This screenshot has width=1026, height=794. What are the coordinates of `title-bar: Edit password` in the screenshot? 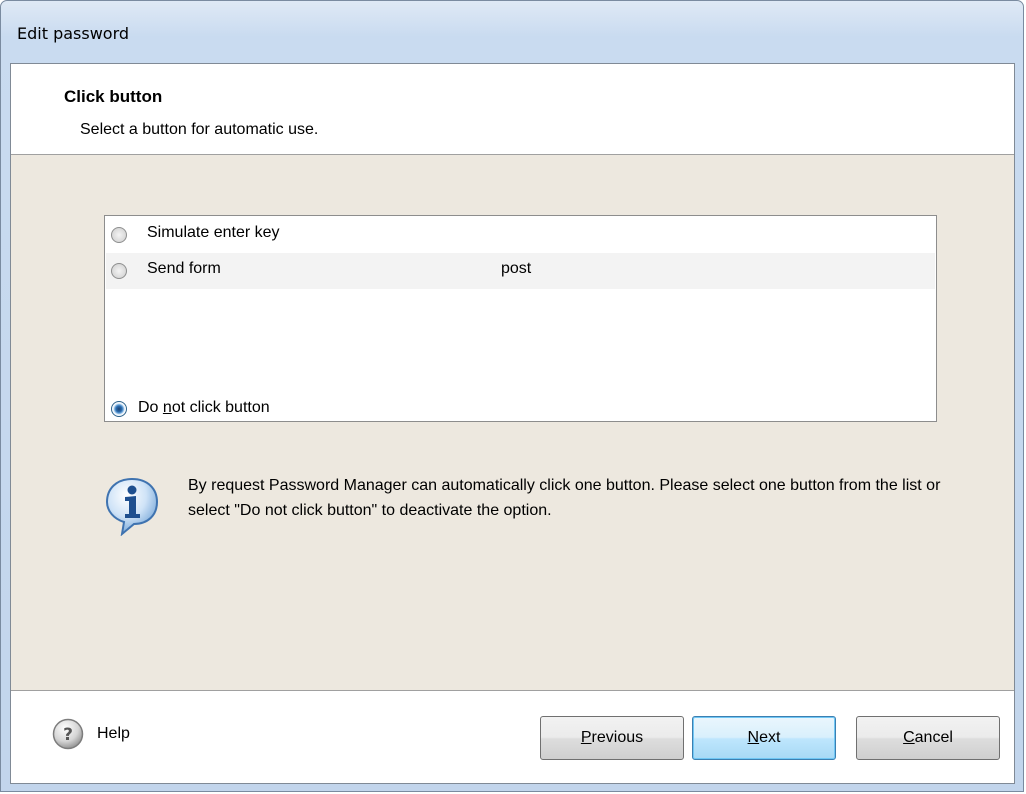 It's located at (512, 22).